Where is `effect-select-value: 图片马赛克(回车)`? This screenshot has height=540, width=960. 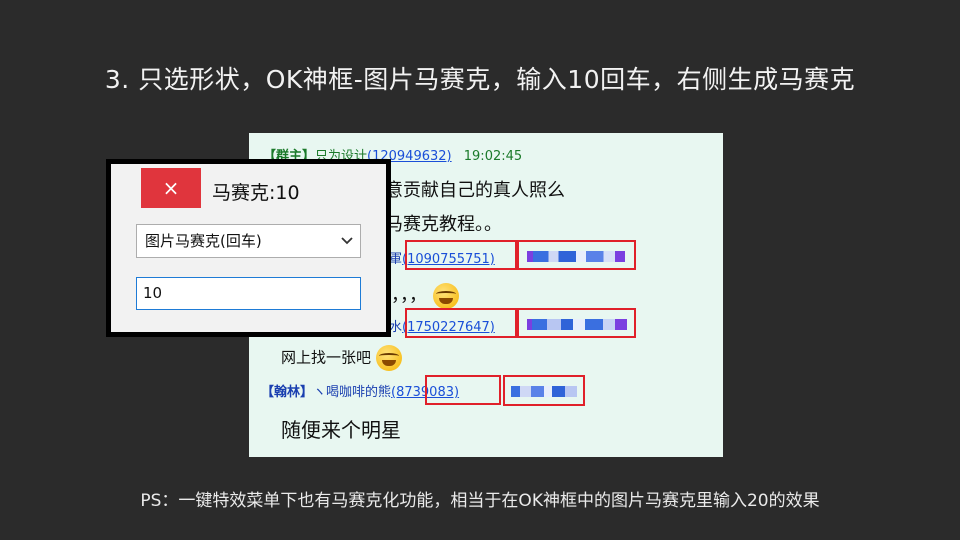
effect-select-value: 图片马赛克(回车) is located at coordinates (203, 241).